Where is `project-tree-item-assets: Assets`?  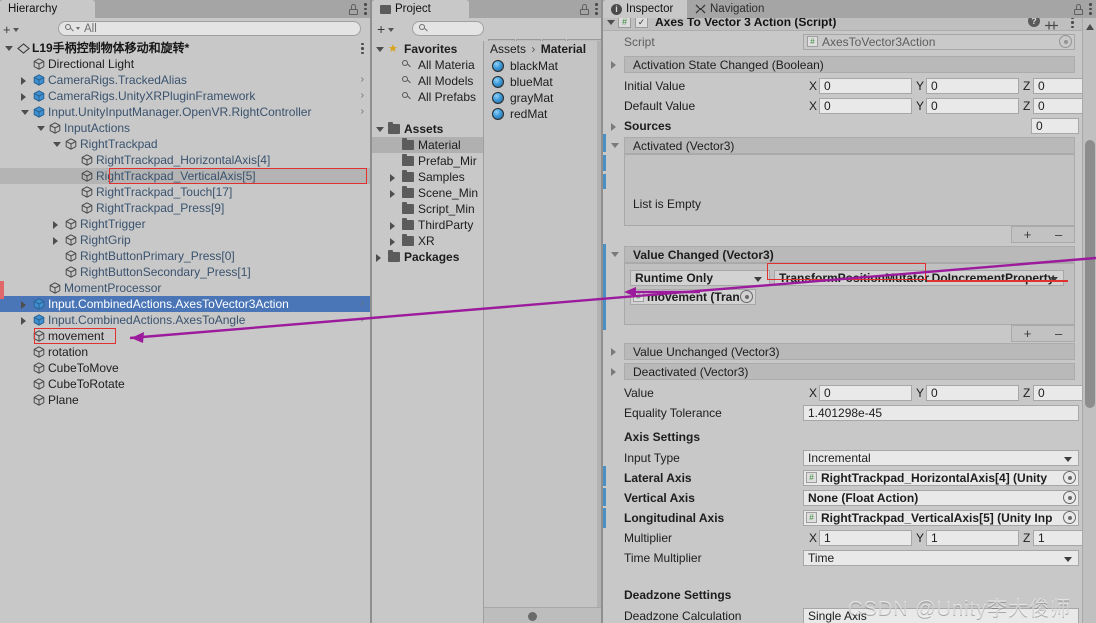 project-tree-item-assets: Assets is located at coordinates (427, 129).